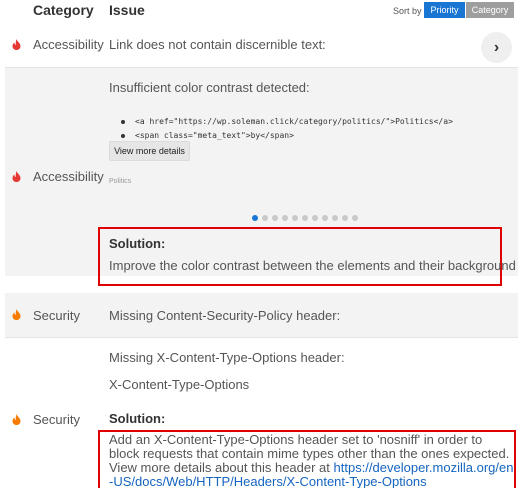 This screenshot has height=488, width=518. What do you see at coordinates (217, 44) in the screenshot?
I see `issue-title: Link does not contain discernible text:` at bounding box center [217, 44].